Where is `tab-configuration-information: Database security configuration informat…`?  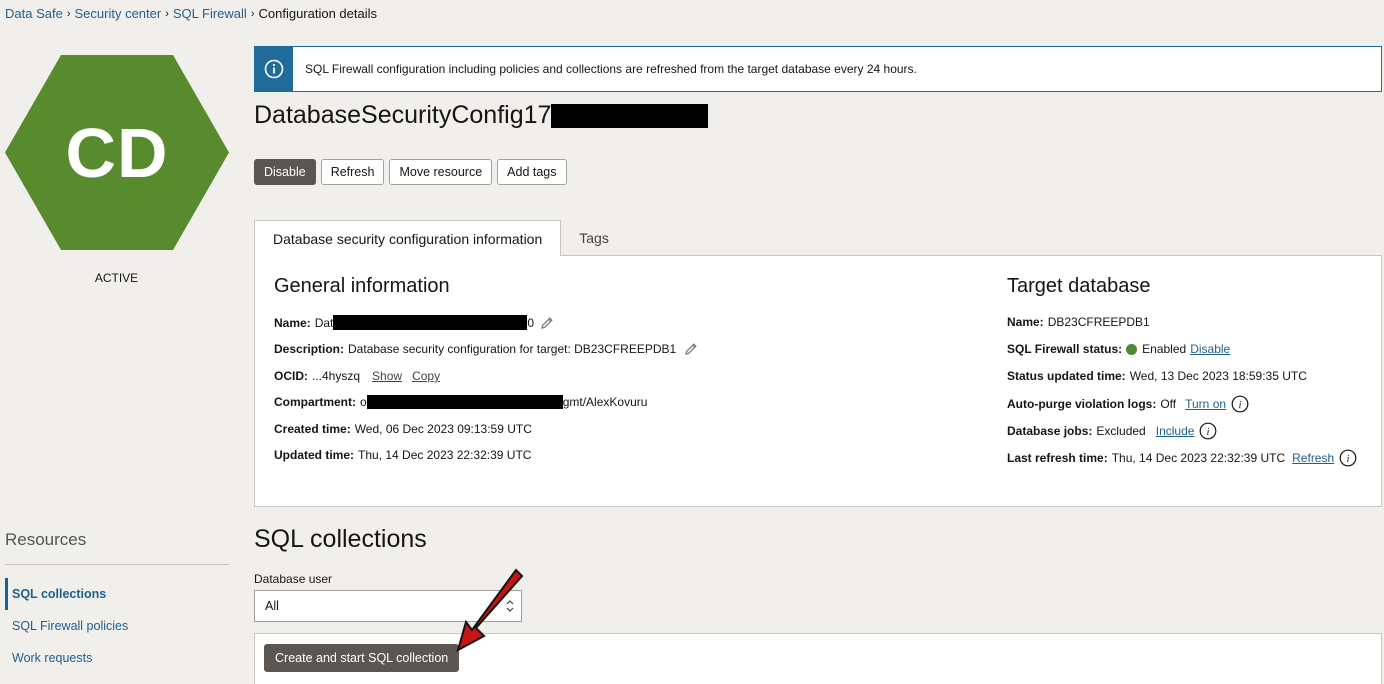 tab-configuration-information: Database security configuration informat… is located at coordinates (408, 238).